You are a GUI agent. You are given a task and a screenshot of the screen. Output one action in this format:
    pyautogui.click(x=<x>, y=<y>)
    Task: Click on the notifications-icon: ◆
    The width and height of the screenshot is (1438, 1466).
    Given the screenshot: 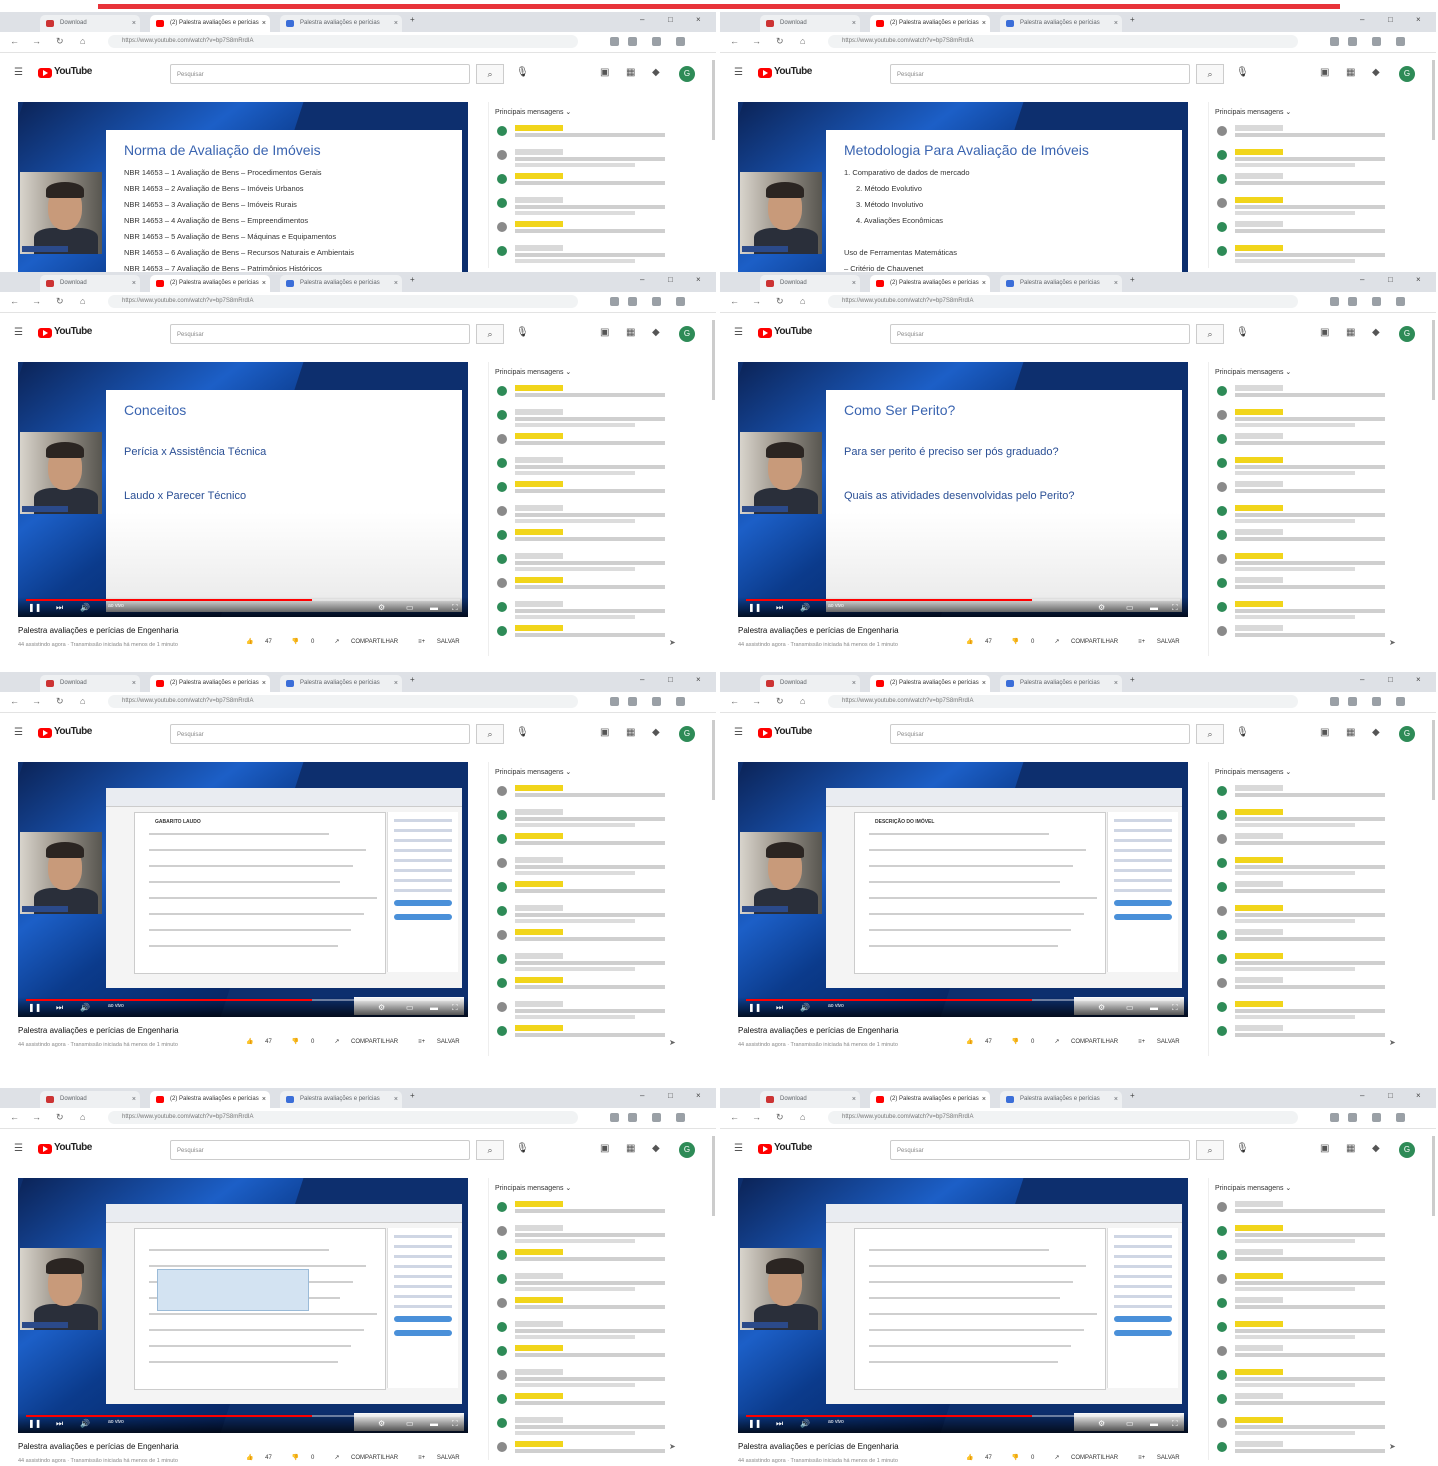 What is the action you would take?
    pyautogui.click(x=1376, y=72)
    